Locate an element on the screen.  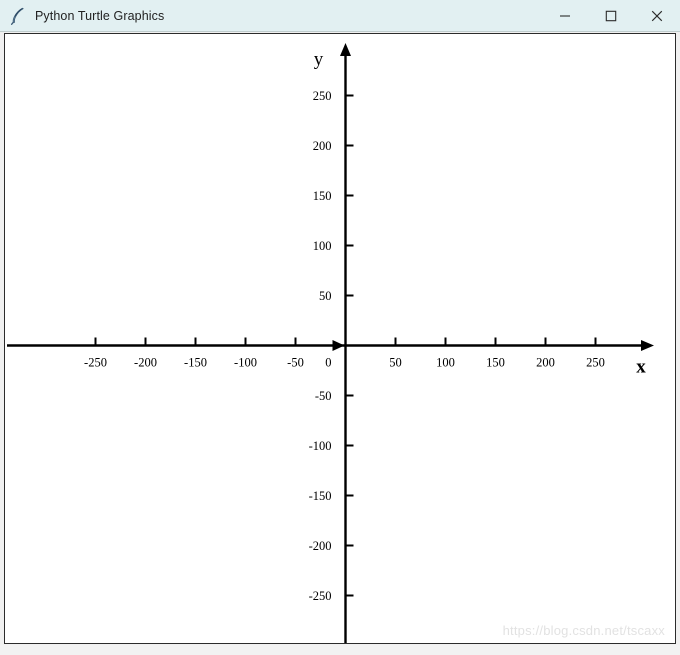
window-controls is located at coordinates (611, 15).